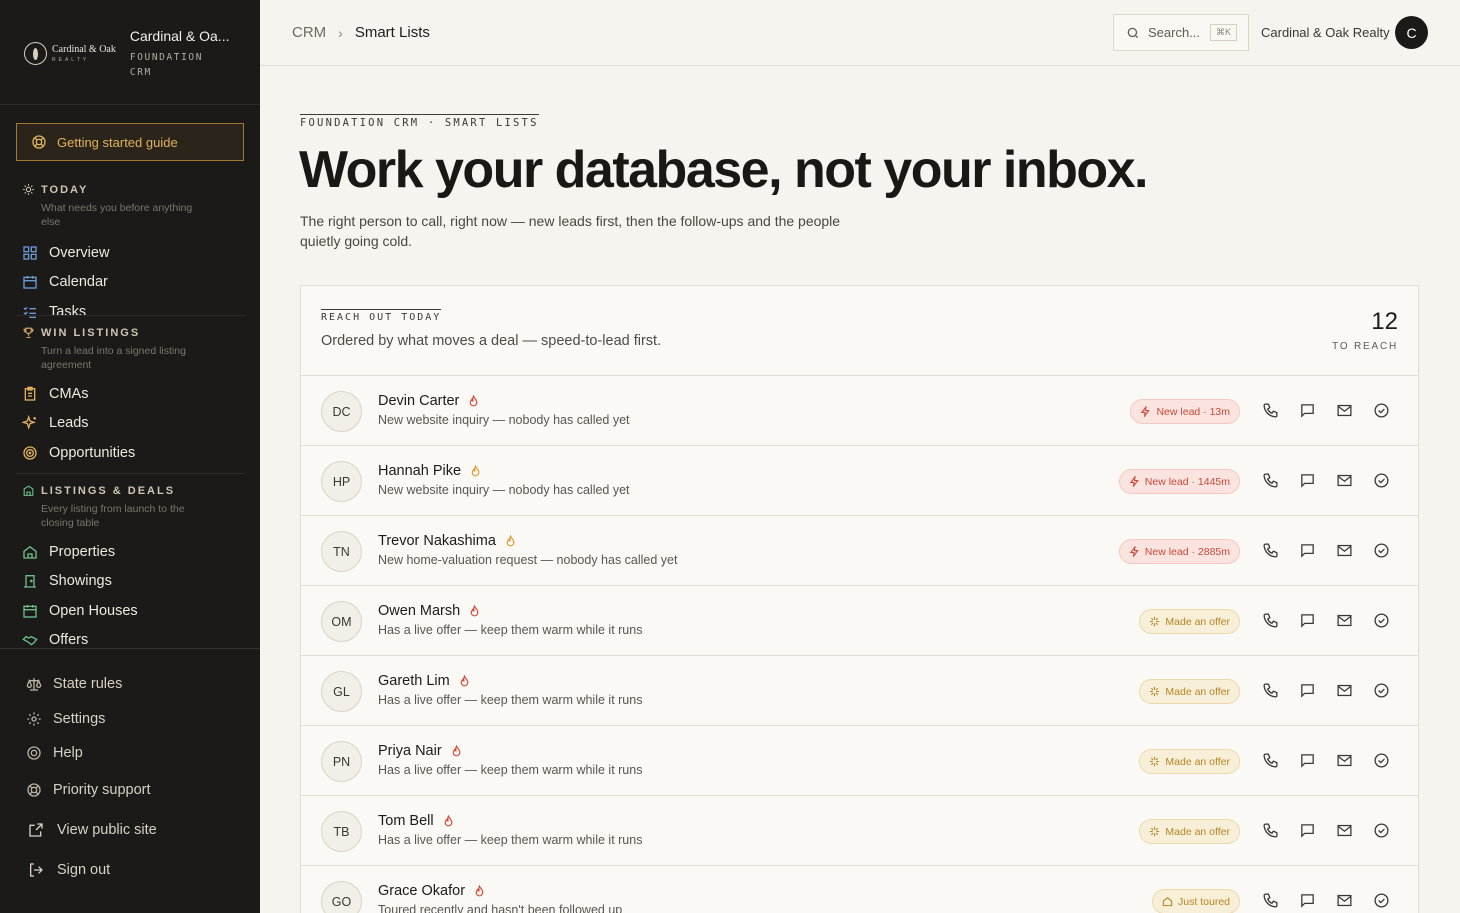 The height and width of the screenshot is (913, 1460). Describe the element at coordinates (88, 790) in the screenshot. I see `footer-item-priority-support: Priority support` at that location.